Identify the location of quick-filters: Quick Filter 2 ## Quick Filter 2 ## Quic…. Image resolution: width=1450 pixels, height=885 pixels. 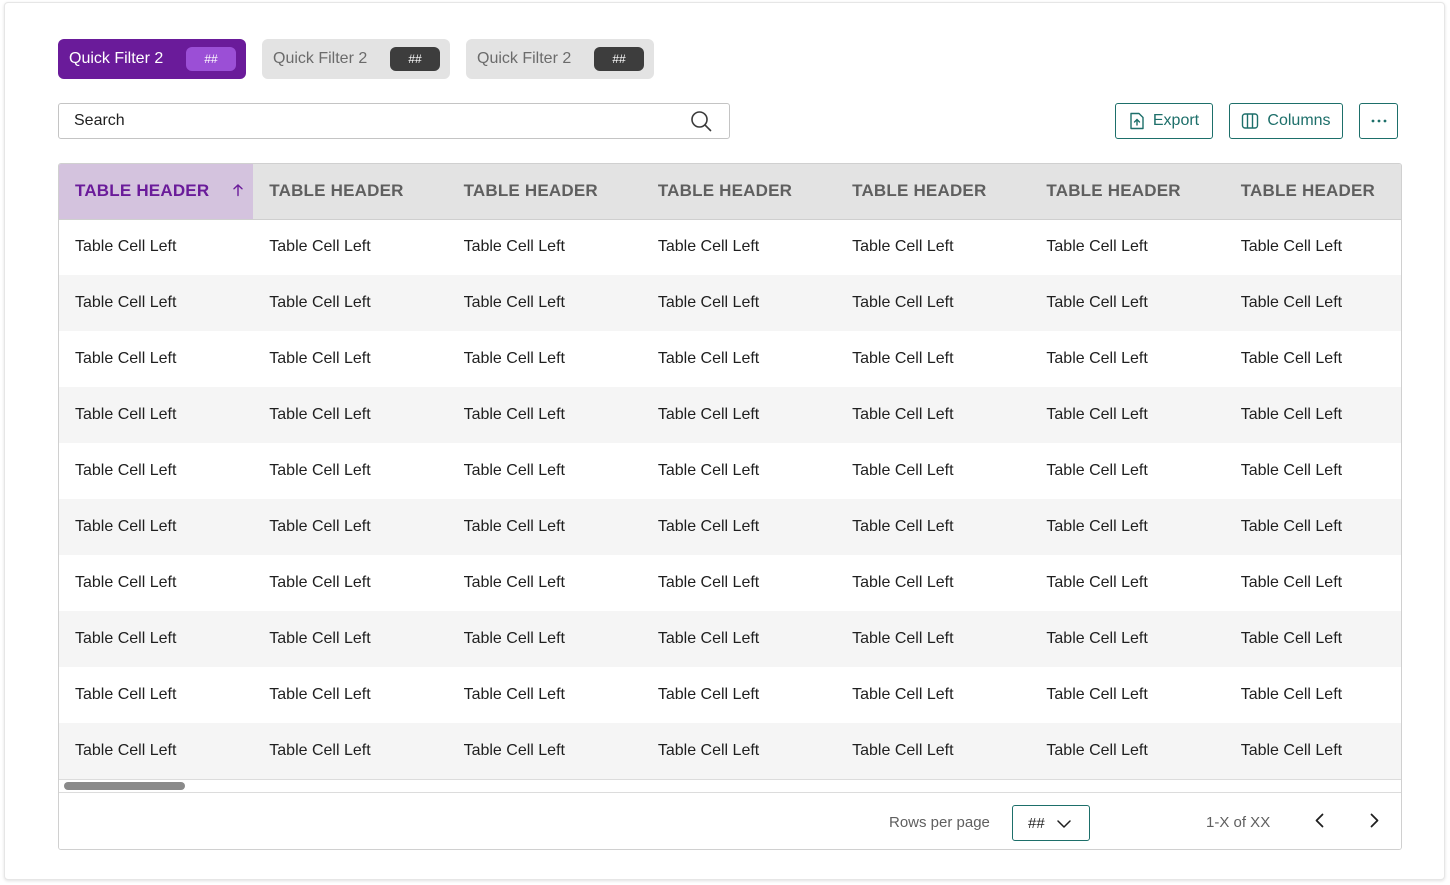
(356, 59).